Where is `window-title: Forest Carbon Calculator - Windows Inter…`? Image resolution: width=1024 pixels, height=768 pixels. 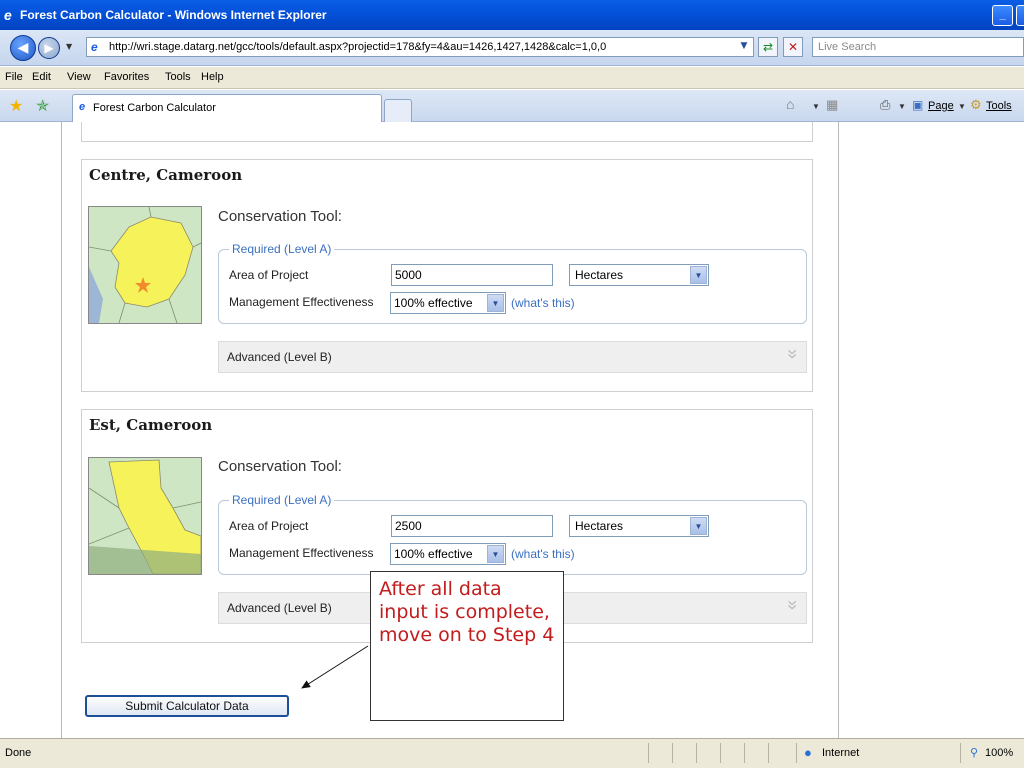
window-title: Forest Carbon Calculator - Windows Inter… is located at coordinates (173, 15).